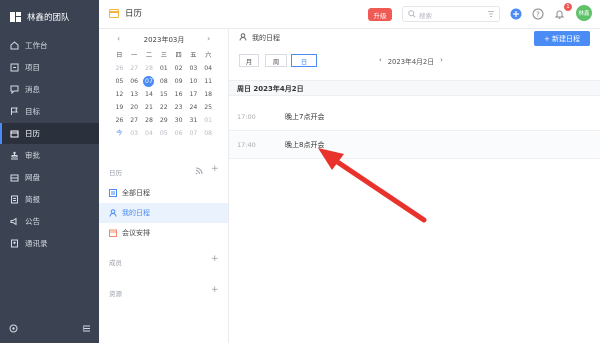  I want to click on weekday-row: 日 一二三 四 五 六, so click(164, 55).